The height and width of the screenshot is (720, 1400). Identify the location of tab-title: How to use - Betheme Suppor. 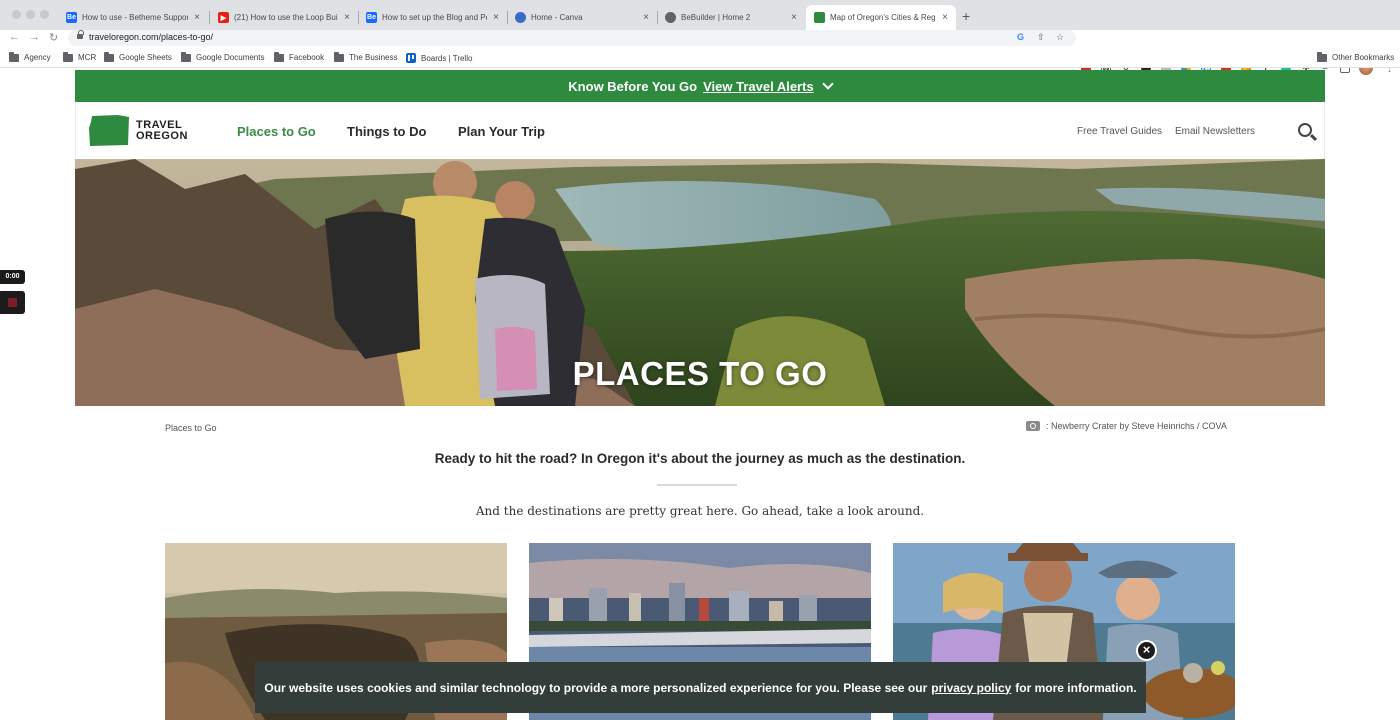
(135, 17).